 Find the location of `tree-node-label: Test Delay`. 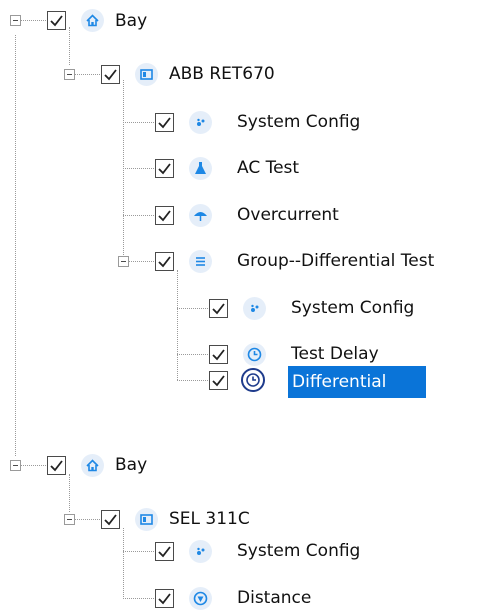

tree-node-label: Test Delay is located at coordinates (335, 354).